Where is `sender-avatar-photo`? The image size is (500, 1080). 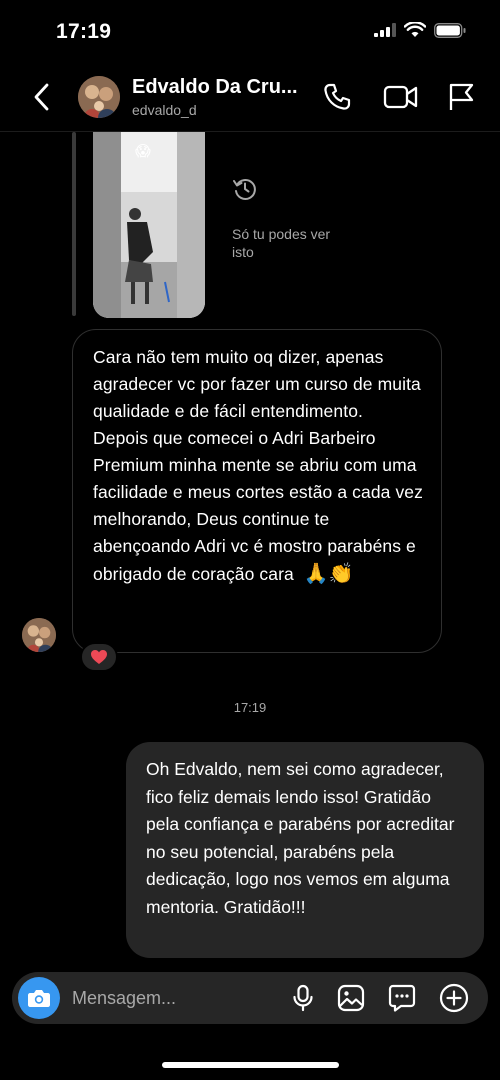 sender-avatar-photo is located at coordinates (39, 635).